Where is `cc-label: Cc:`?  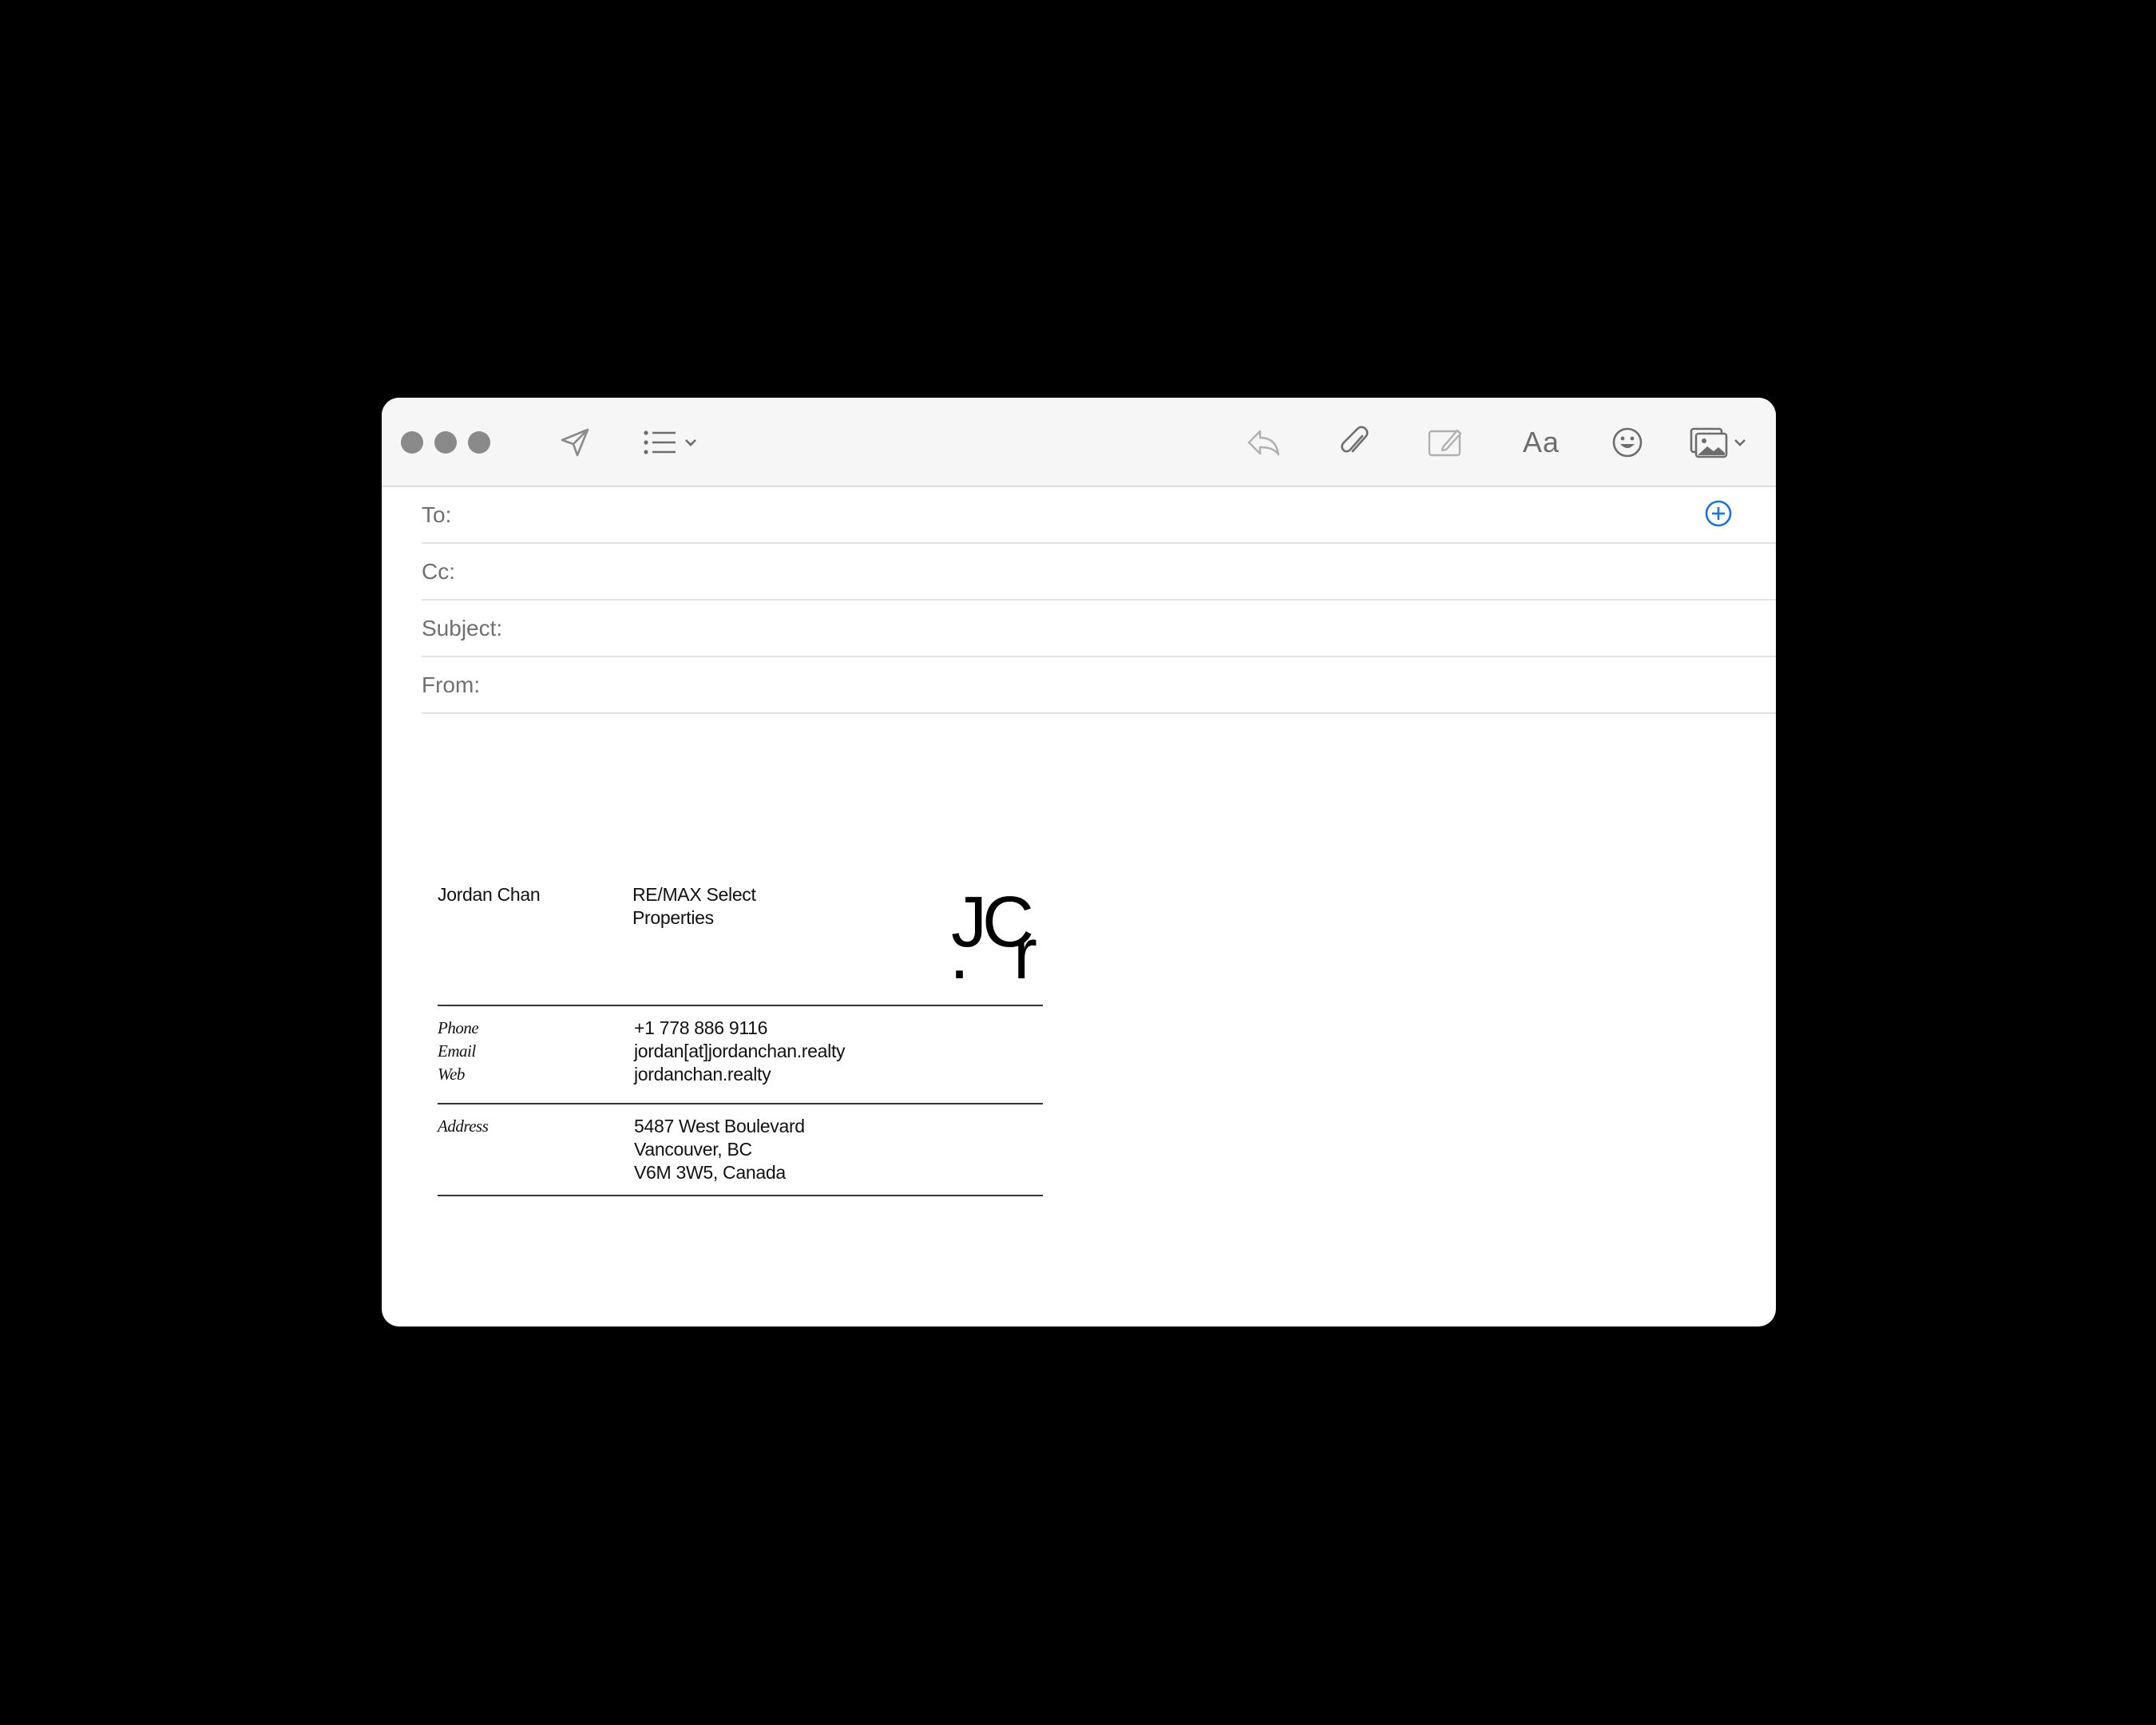 cc-label: Cc: is located at coordinates (438, 571).